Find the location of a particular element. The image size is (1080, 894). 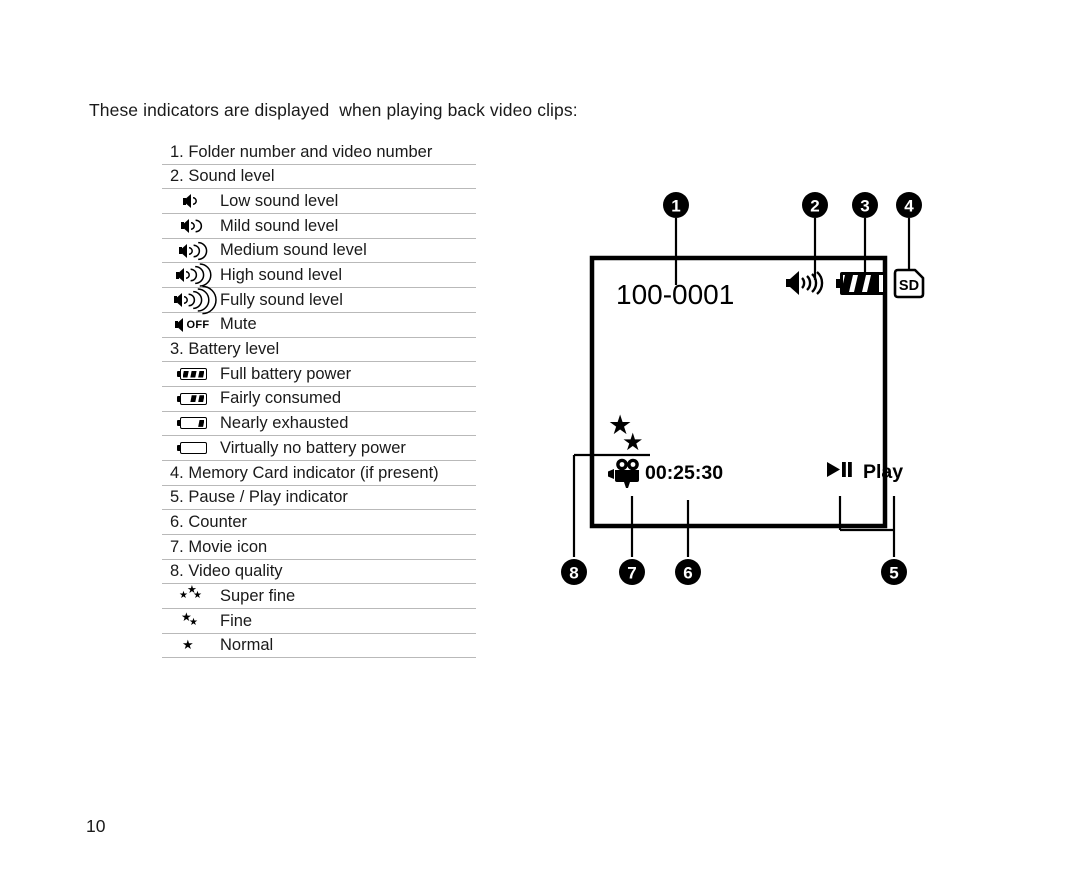

indicator-row-label: Normal is located at coordinates (247, 645).